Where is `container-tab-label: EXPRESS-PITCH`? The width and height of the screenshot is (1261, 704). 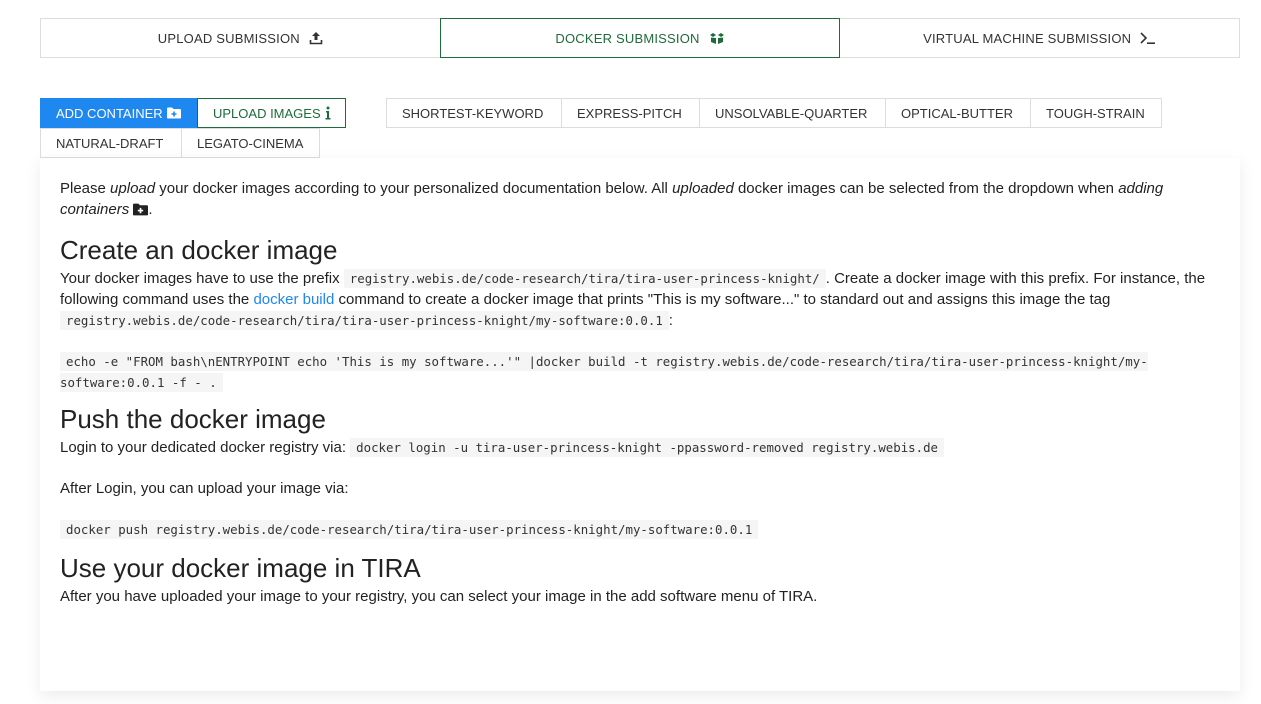 container-tab-label: EXPRESS-PITCH is located at coordinates (629, 113).